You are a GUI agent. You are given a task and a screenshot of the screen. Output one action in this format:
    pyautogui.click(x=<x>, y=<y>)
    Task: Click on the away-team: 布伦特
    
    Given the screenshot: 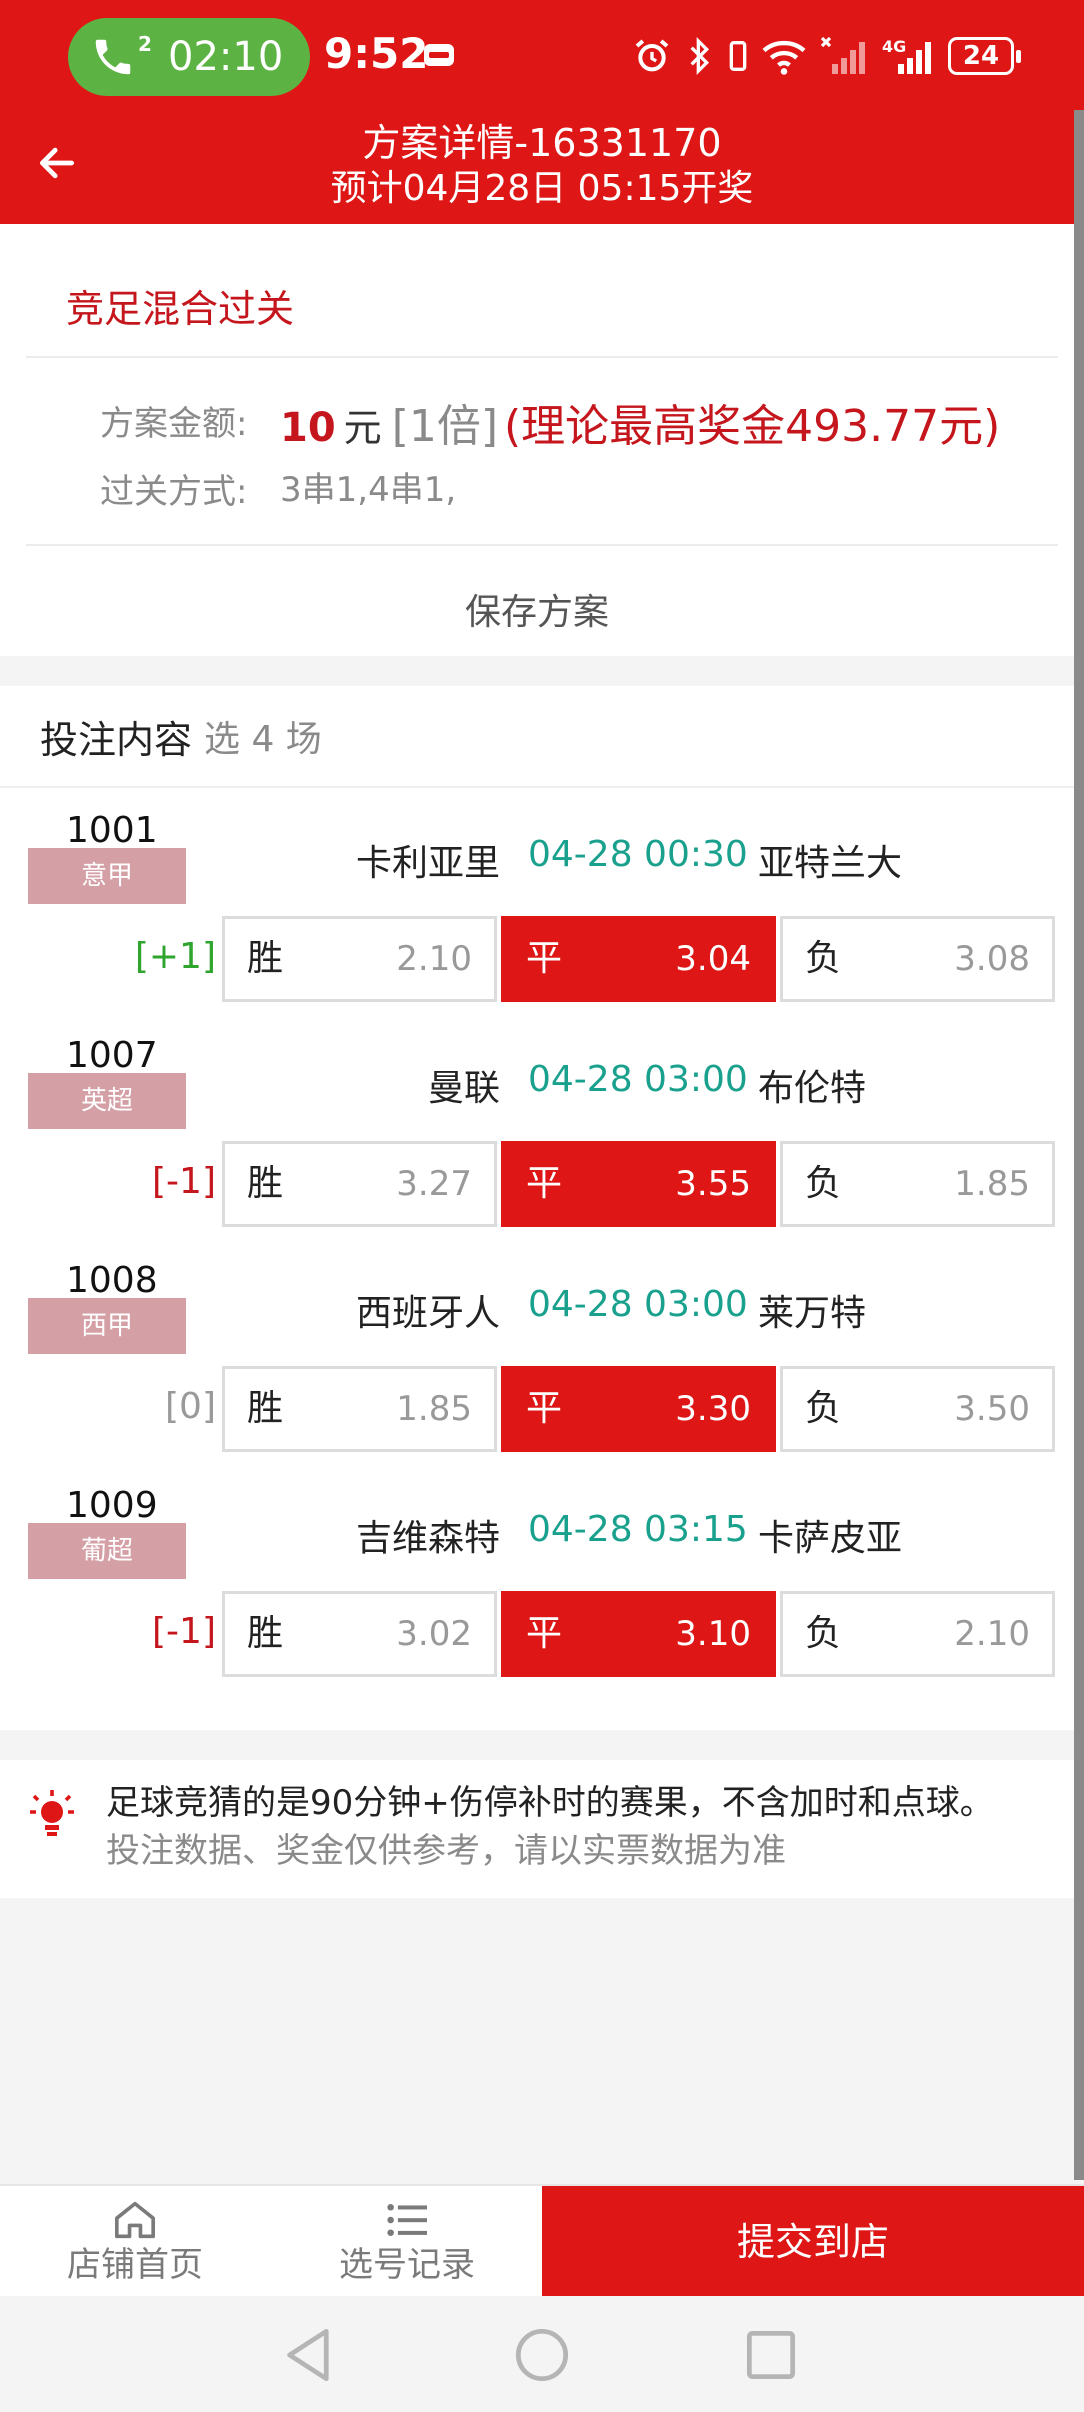 What is the action you would take?
    pyautogui.click(x=812, y=1088)
    